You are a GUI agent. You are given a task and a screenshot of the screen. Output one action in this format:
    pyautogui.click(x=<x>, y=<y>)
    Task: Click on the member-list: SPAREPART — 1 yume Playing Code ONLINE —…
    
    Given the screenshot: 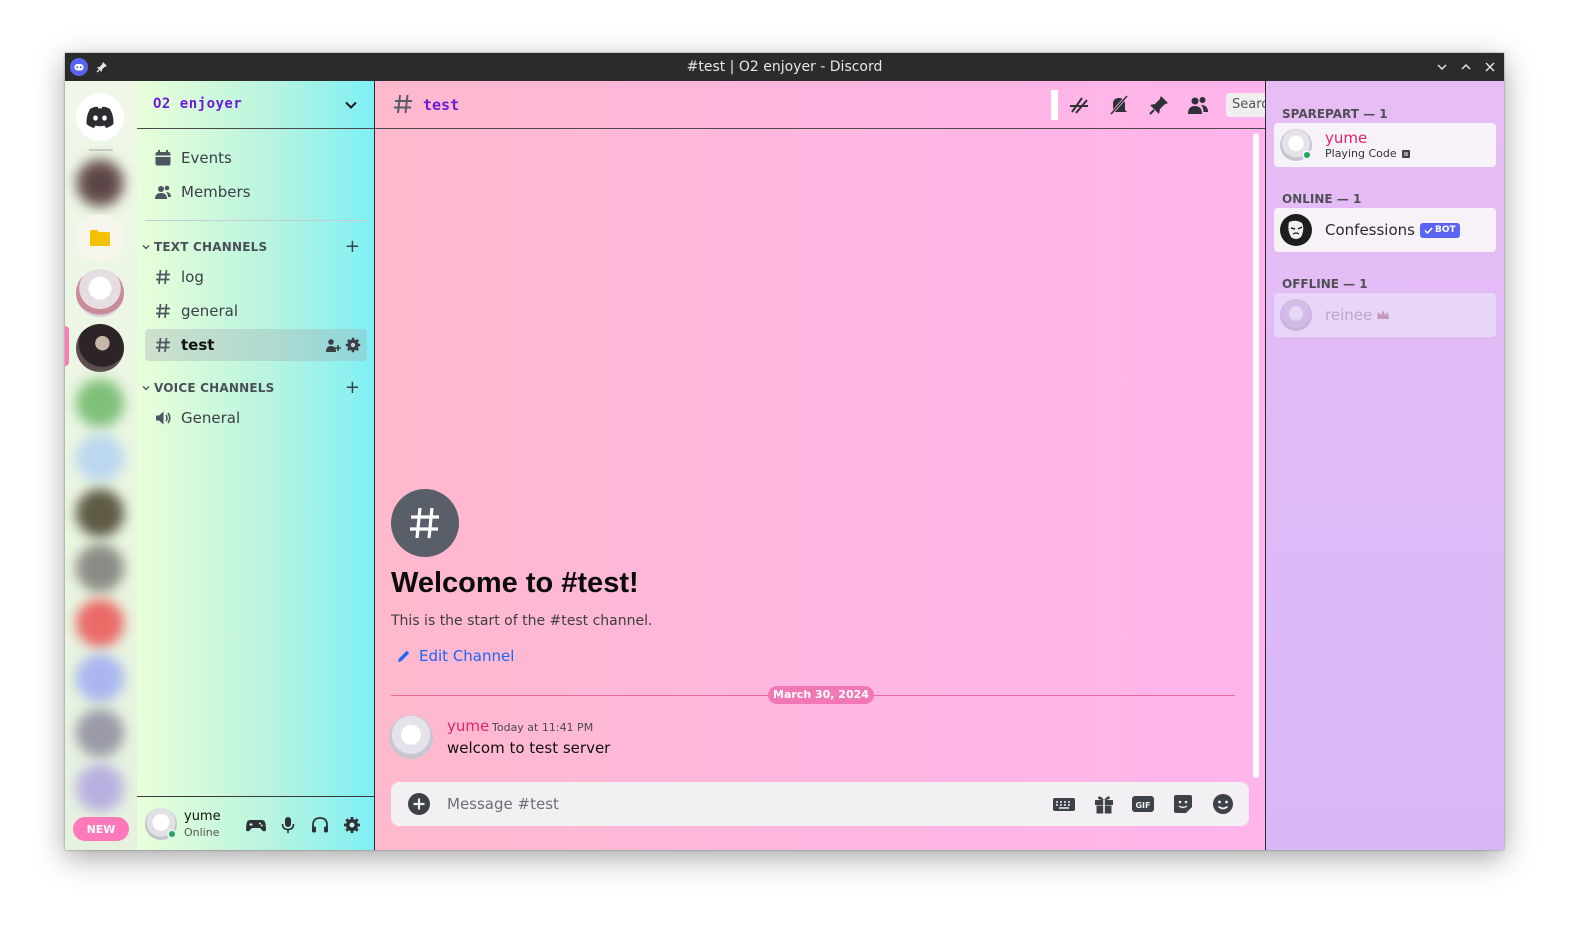 What is the action you would take?
    pyautogui.click(x=1384, y=465)
    